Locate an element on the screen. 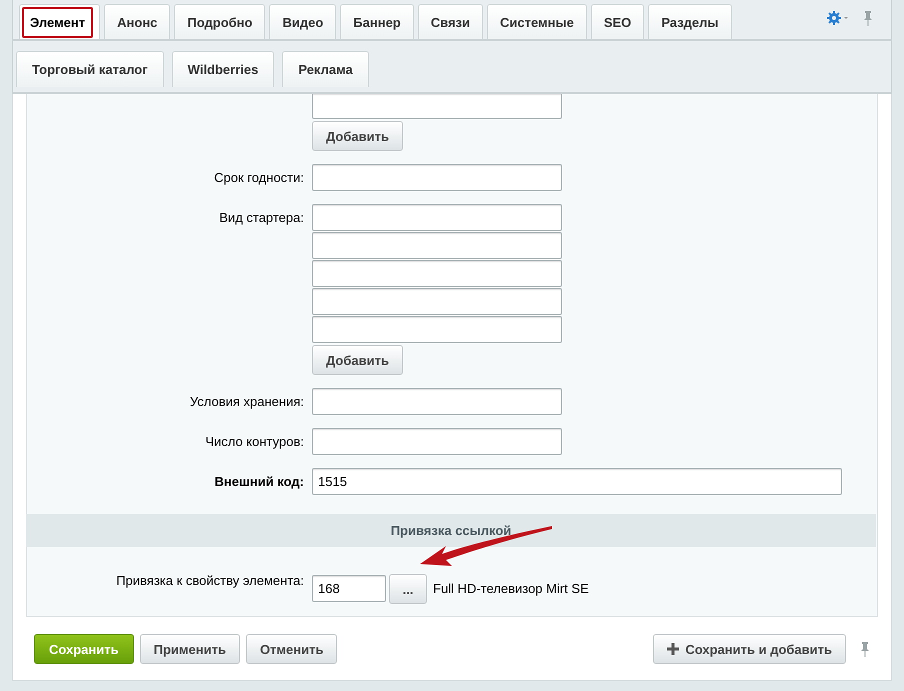 The image size is (904, 691). tab: Видео is located at coordinates (302, 21).